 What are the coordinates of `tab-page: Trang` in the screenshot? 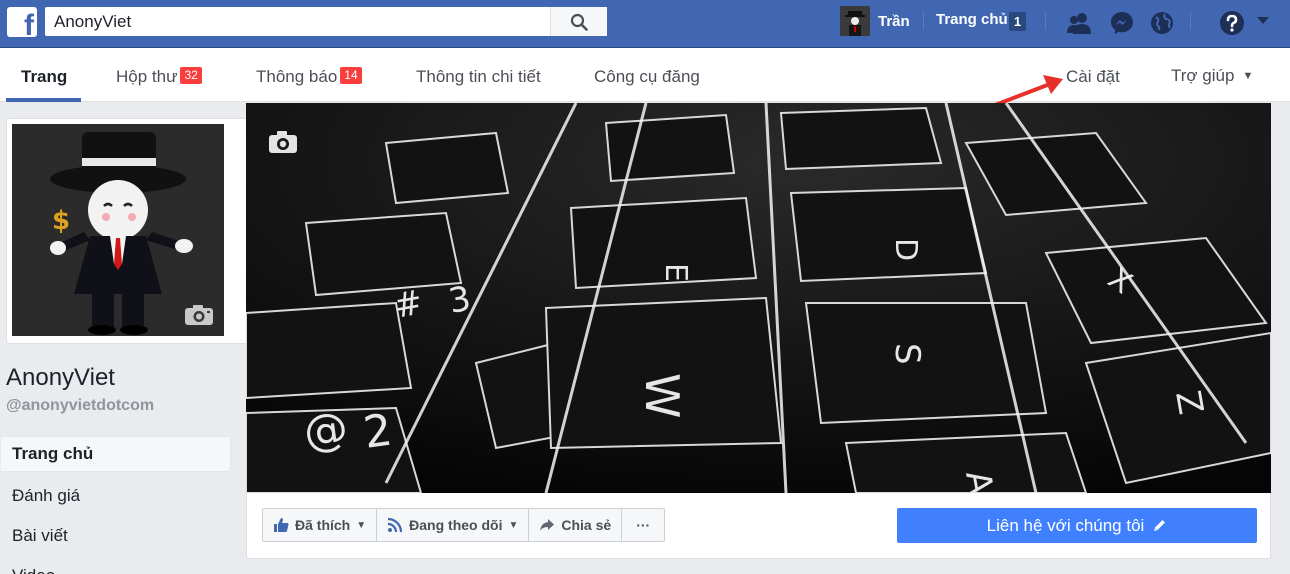 It's located at (44, 77).